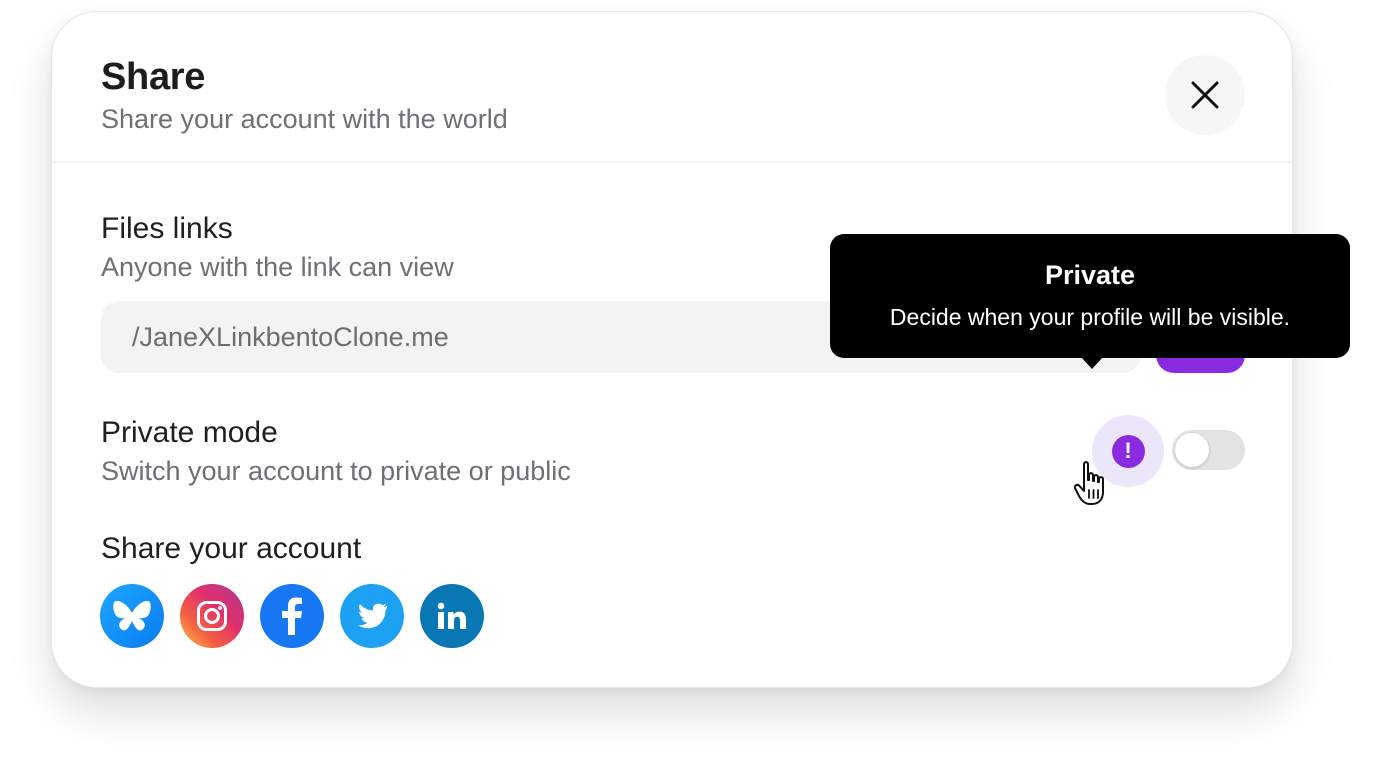 Image resolution: width=1380 pixels, height=780 pixels. I want to click on close-button, so click(1205, 95).